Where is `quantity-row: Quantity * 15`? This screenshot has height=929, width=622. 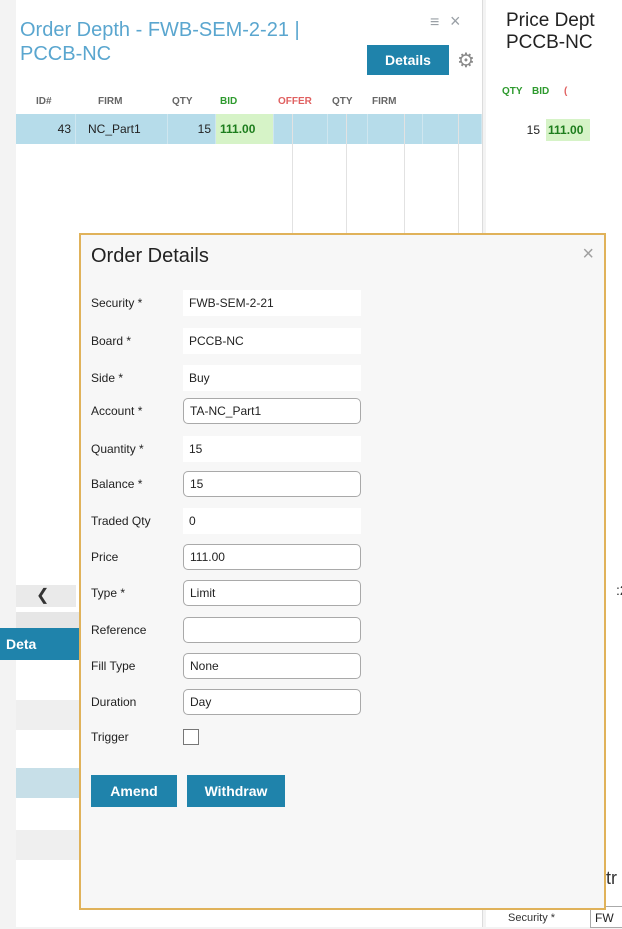
quantity-row: Quantity * 15 is located at coordinates (226, 449).